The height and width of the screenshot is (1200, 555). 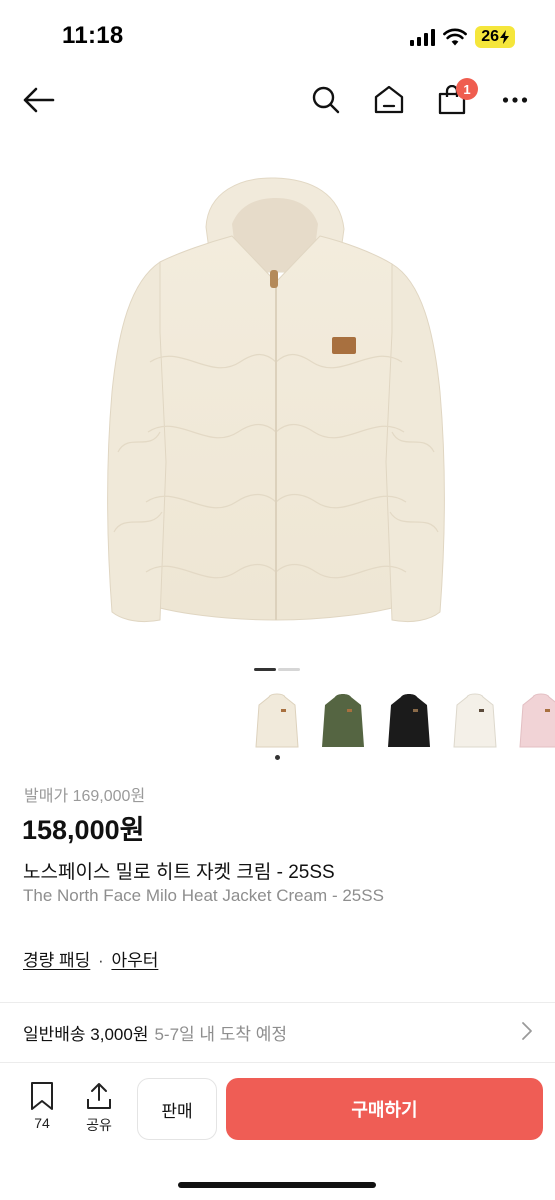 What do you see at coordinates (527, 1031) in the screenshot?
I see `chevron-right-icon` at bounding box center [527, 1031].